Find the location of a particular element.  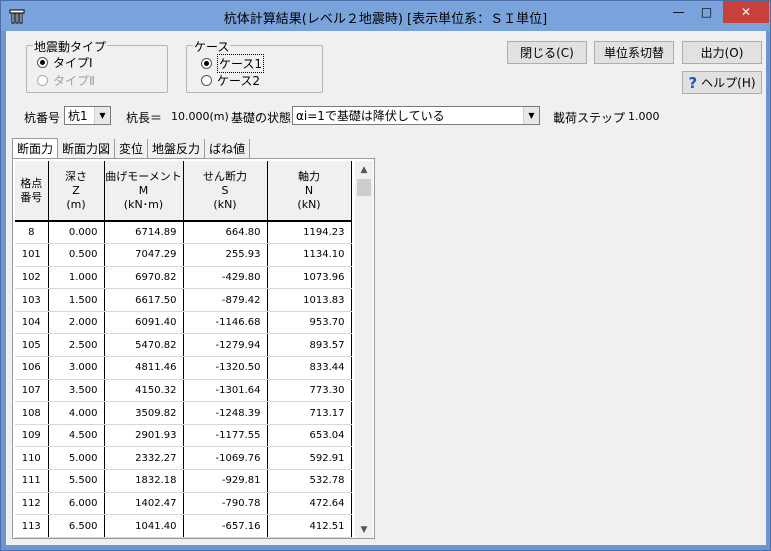

tab-displacement: 変位 is located at coordinates (132, 148).